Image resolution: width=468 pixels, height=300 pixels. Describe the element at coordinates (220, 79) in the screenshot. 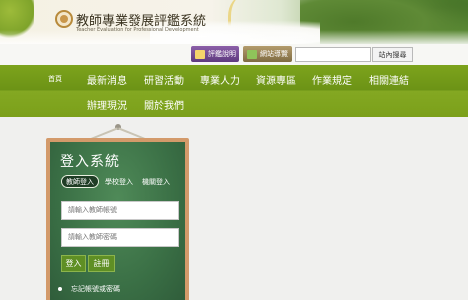

I see `nav-professionals: 專業人力` at that location.